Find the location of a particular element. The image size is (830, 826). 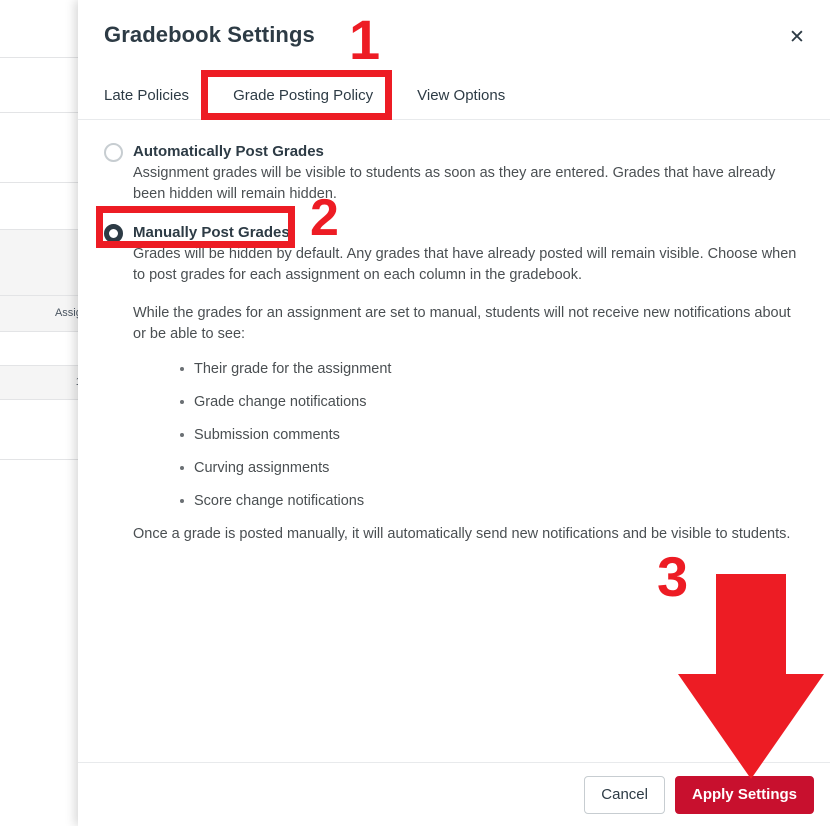

manually-post-grades-radio is located at coordinates (113, 233).